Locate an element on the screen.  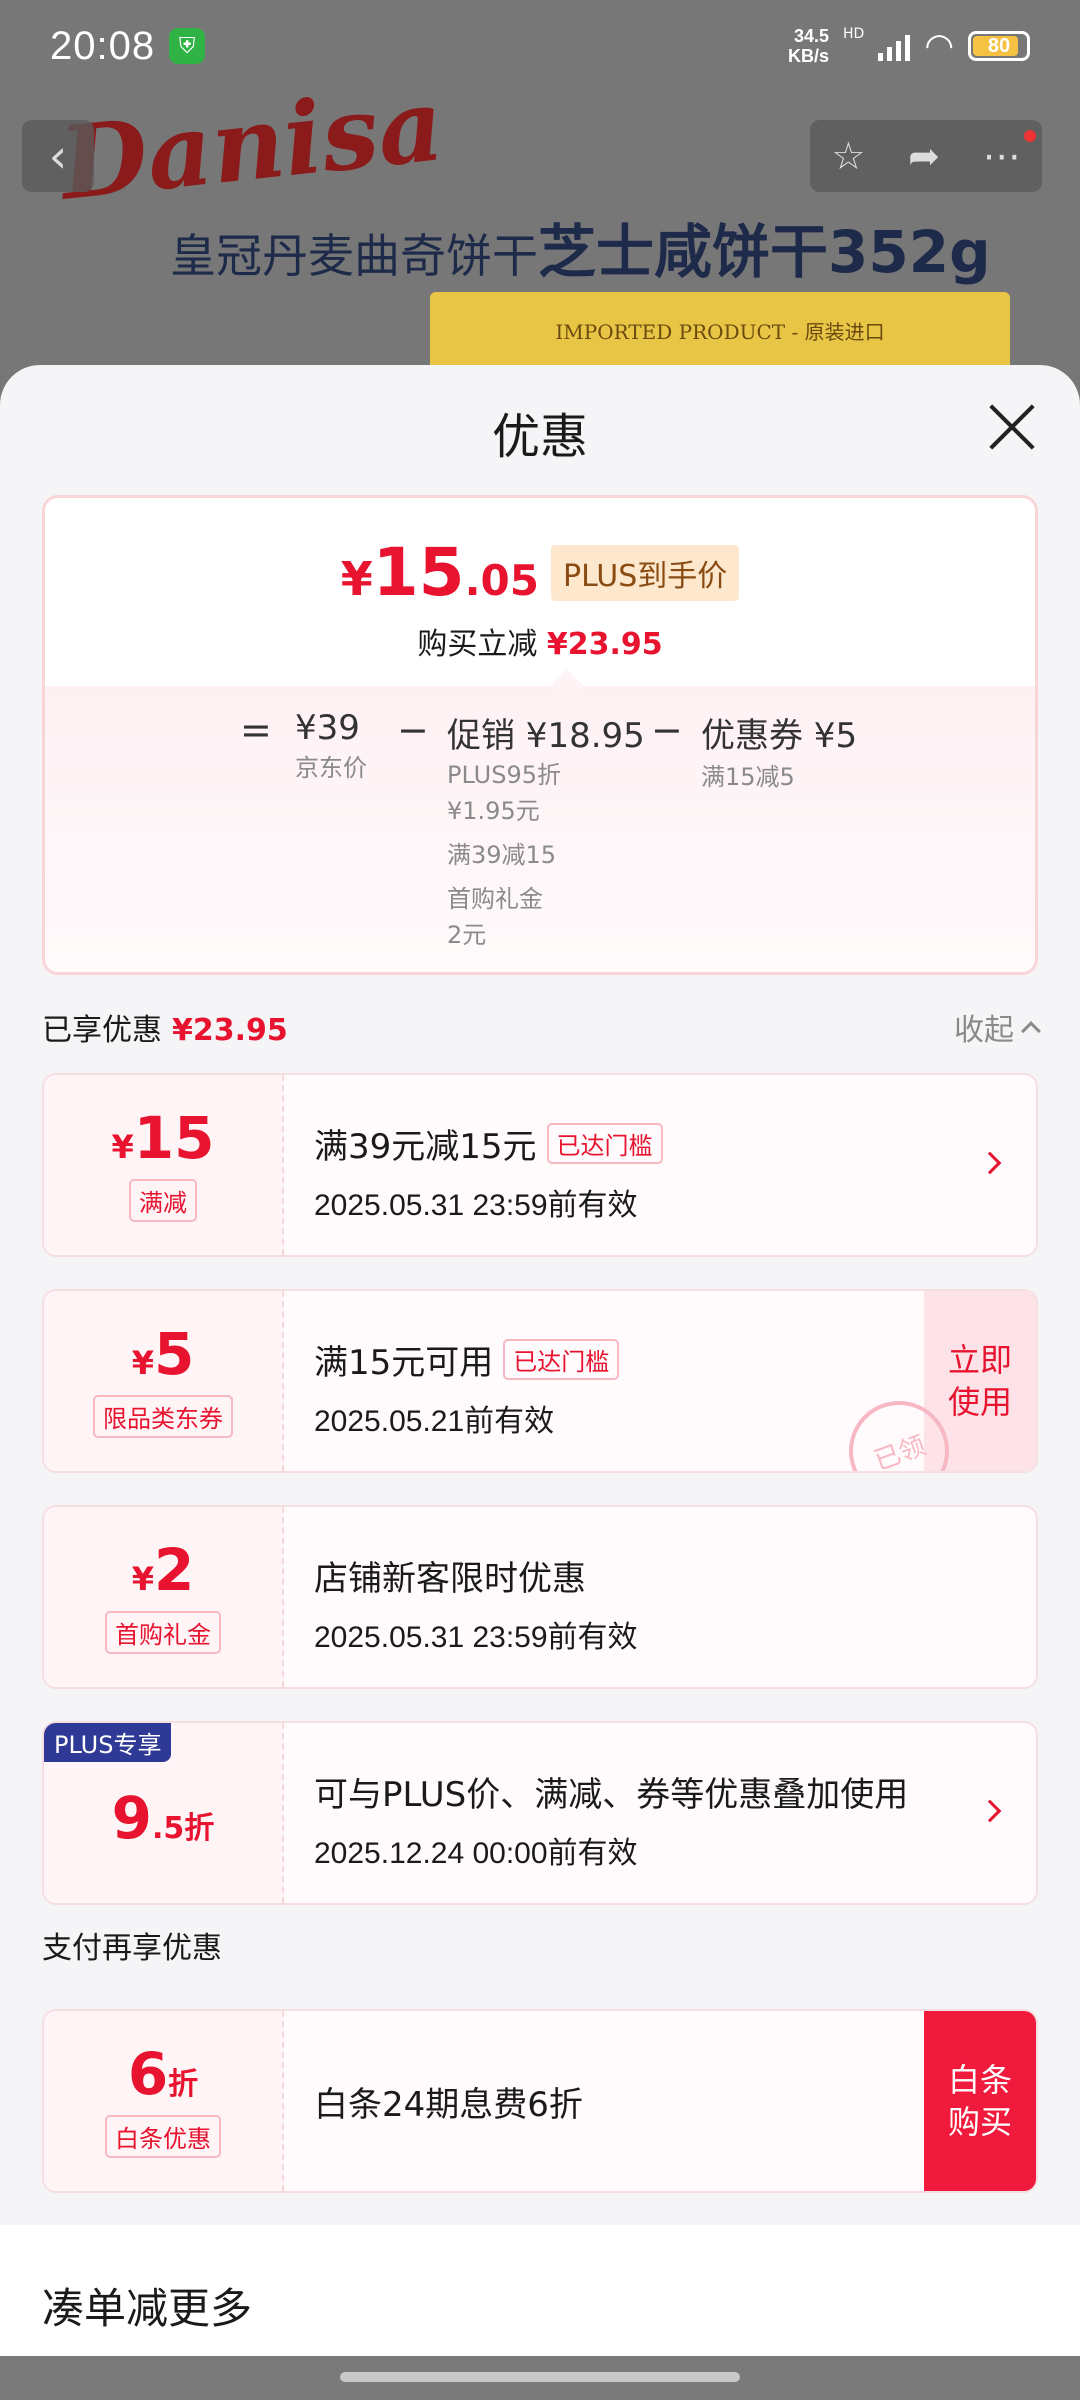
sheet-header: 优惠 is located at coordinates (540, 430).